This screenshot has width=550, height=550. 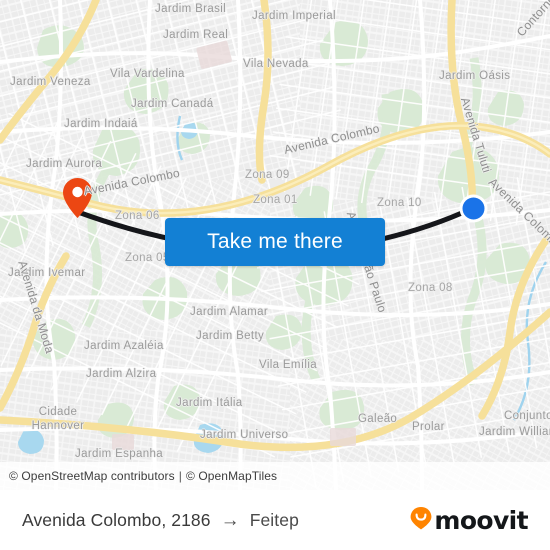 I want to click on attribution-tiles: © OpenMapTiles, so click(x=231, y=476).